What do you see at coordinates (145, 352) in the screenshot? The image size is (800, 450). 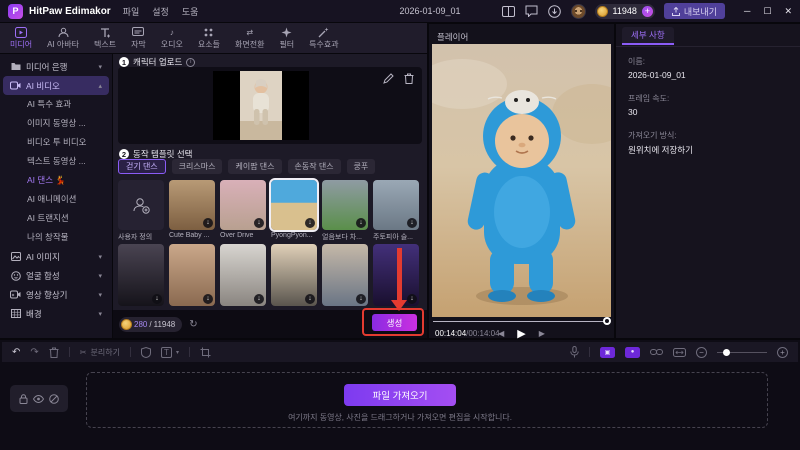 I see `crop-shield-icon` at bounding box center [145, 352].